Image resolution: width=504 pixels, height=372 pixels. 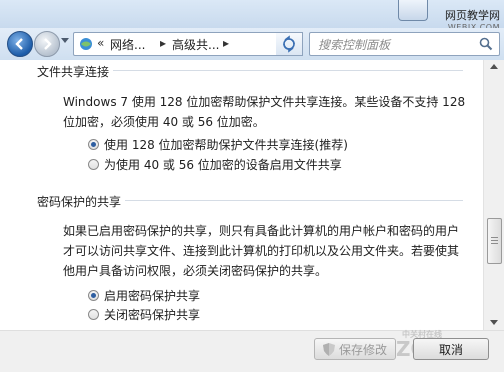 I want to click on cancel-button: 取消, so click(x=451, y=349).